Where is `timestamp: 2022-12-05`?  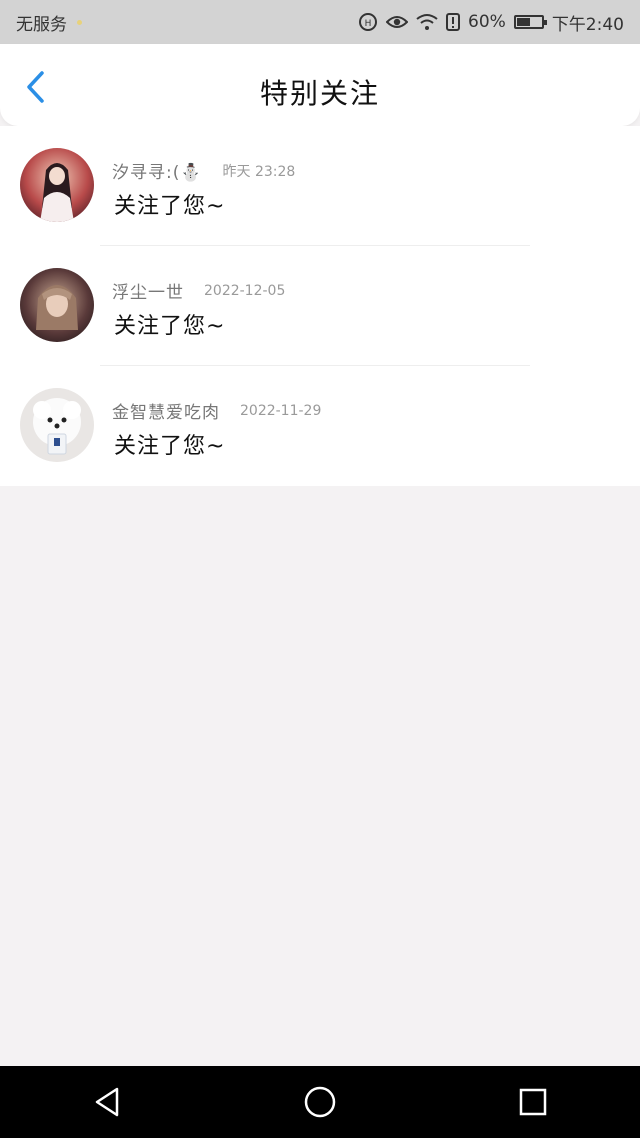 timestamp: 2022-12-05 is located at coordinates (245, 290).